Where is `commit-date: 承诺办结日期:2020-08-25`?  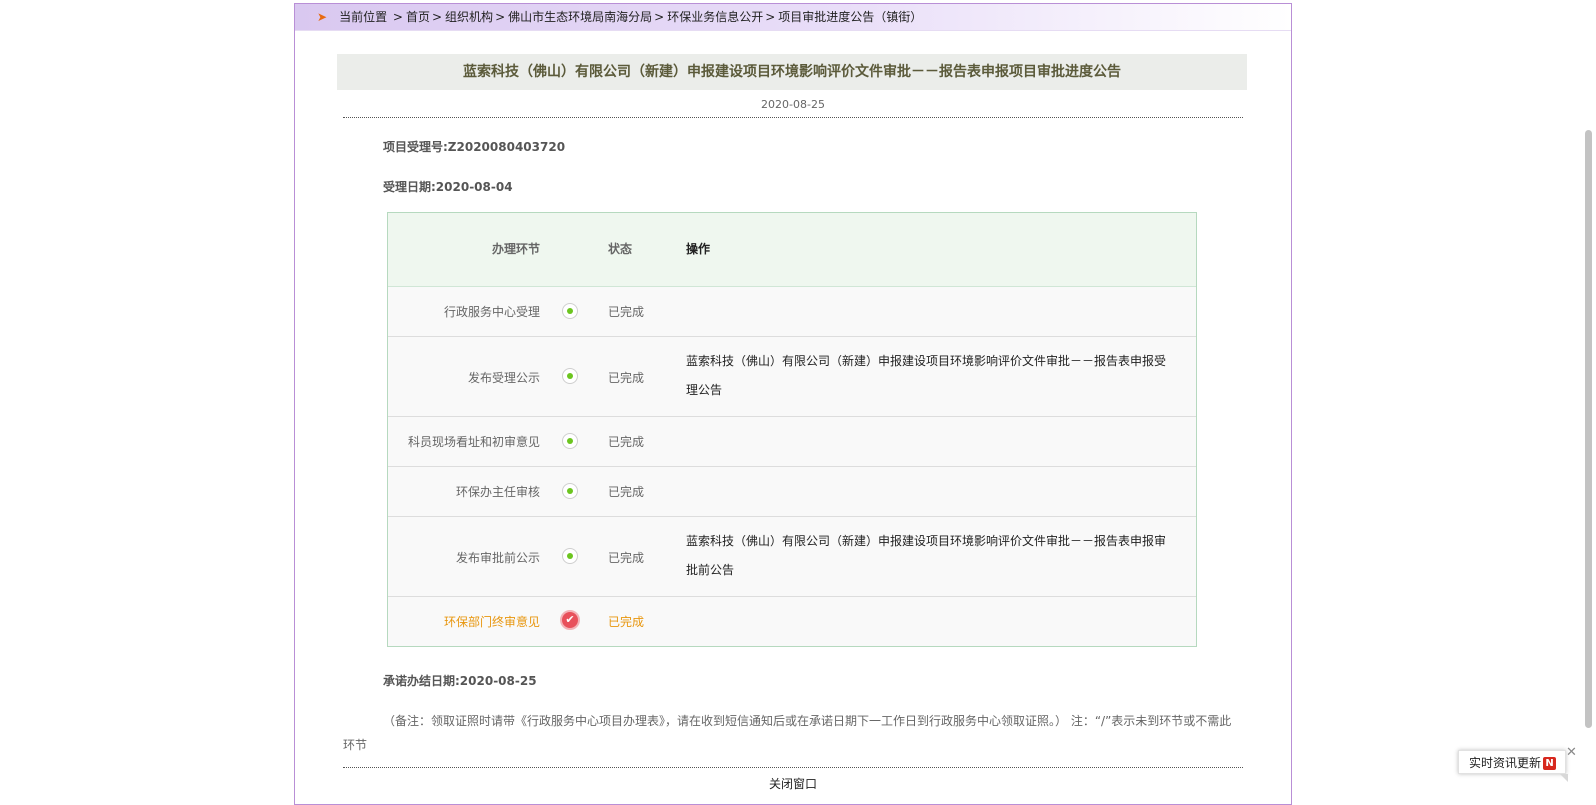
commit-date: 承诺办结日期:2020-08-25 is located at coordinates (460, 681).